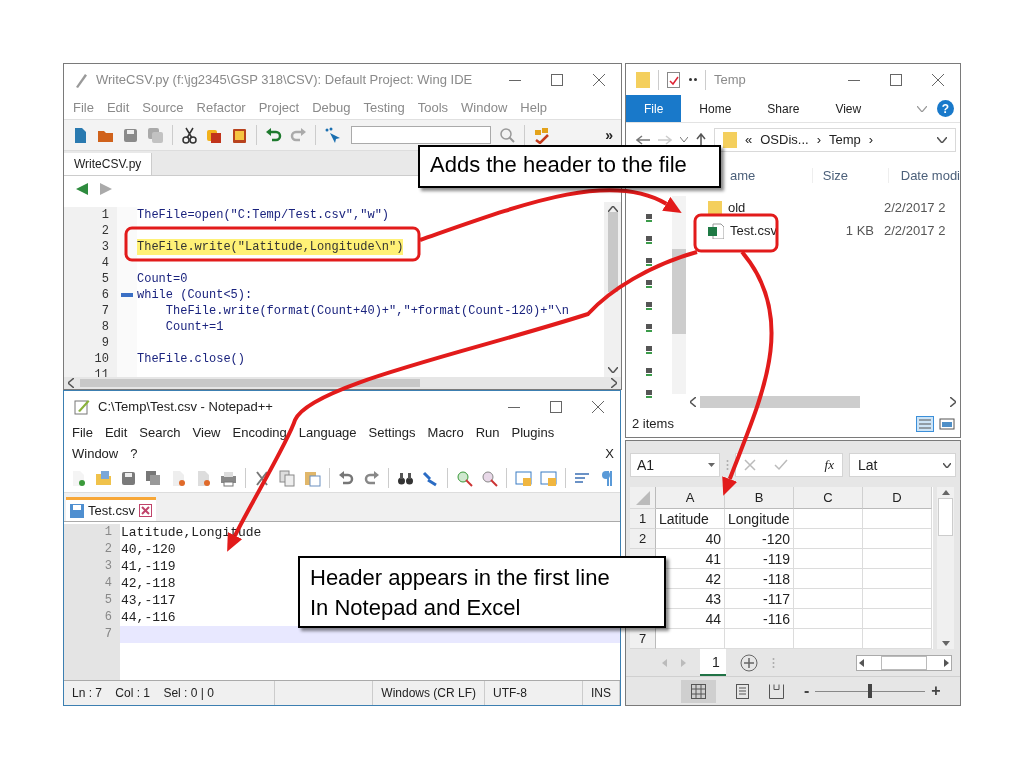  Describe the element at coordinates (675, 465) in the screenshot. I see `name-box: A1` at that location.